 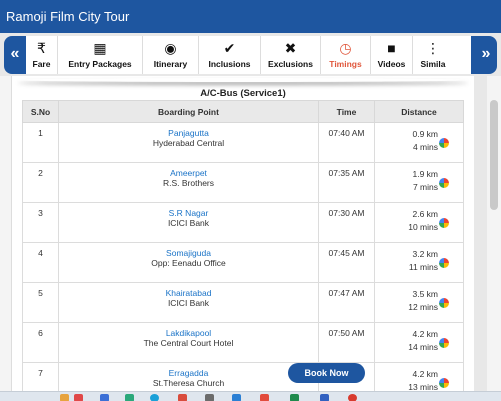 What do you see at coordinates (40, 182) in the screenshot?
I see `row-sno: 2` at bounding box center [40, 182].